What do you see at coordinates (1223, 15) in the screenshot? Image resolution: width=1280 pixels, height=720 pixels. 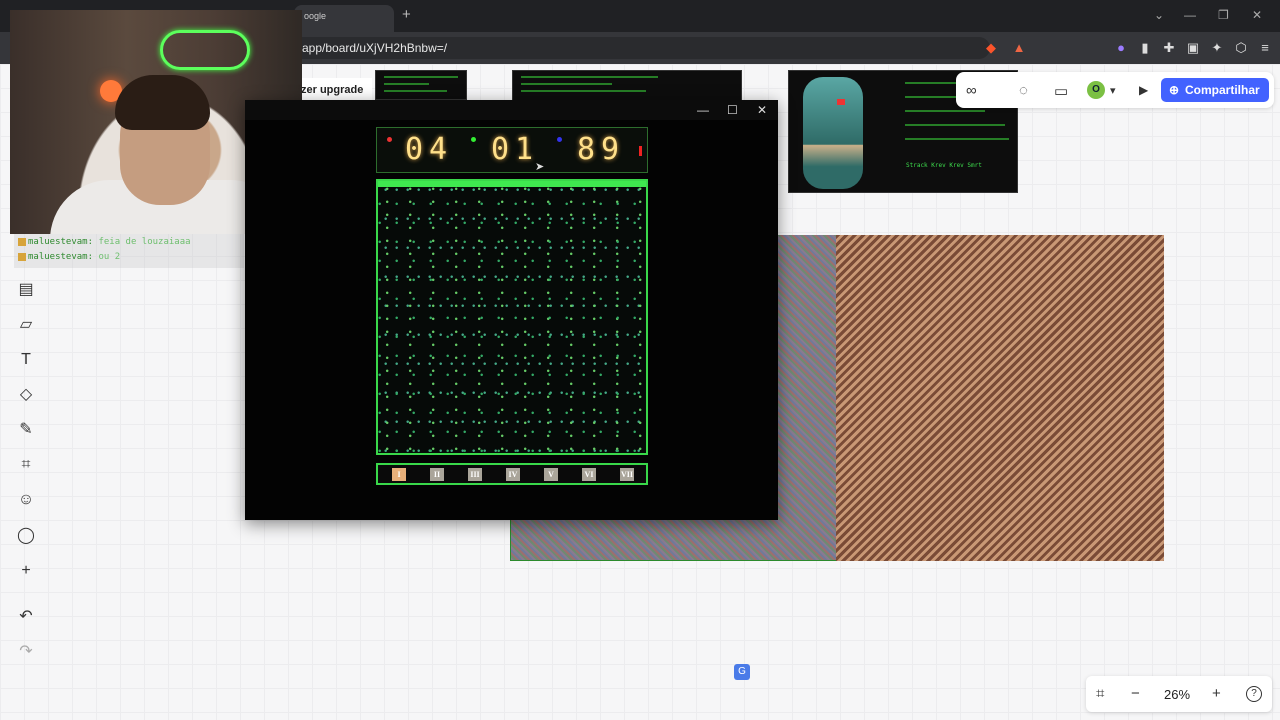 I see `maximize-button: ❐` at bounding box center [1223, 15].